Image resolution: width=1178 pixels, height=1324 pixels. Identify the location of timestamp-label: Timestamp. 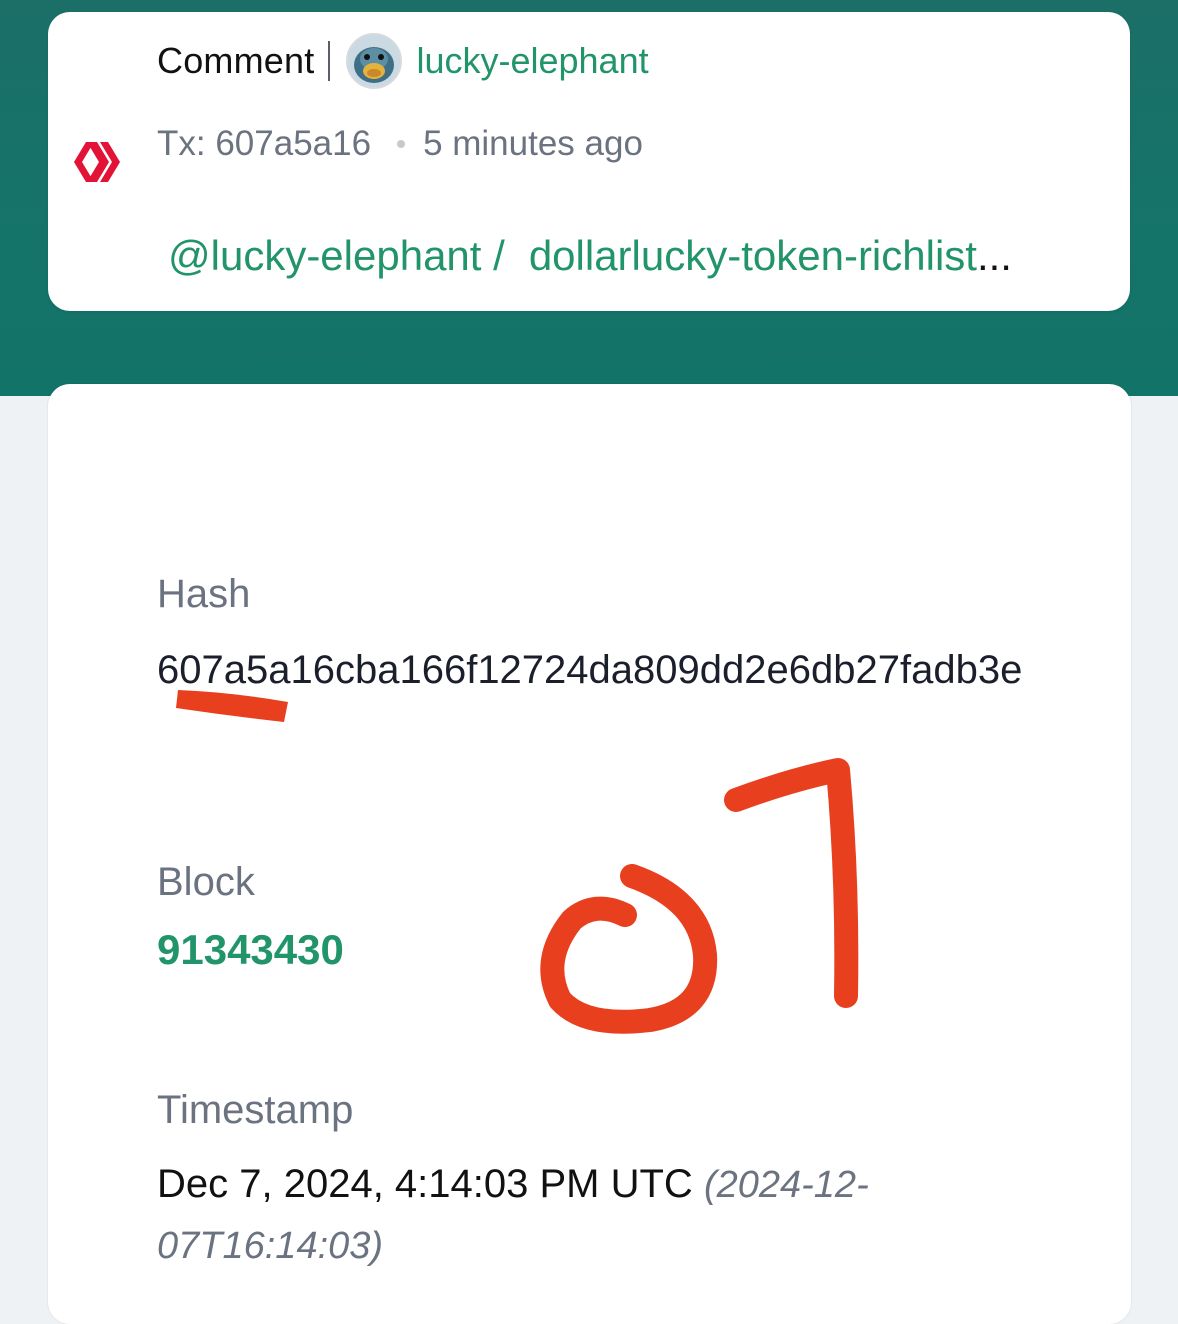
(255, 1110).